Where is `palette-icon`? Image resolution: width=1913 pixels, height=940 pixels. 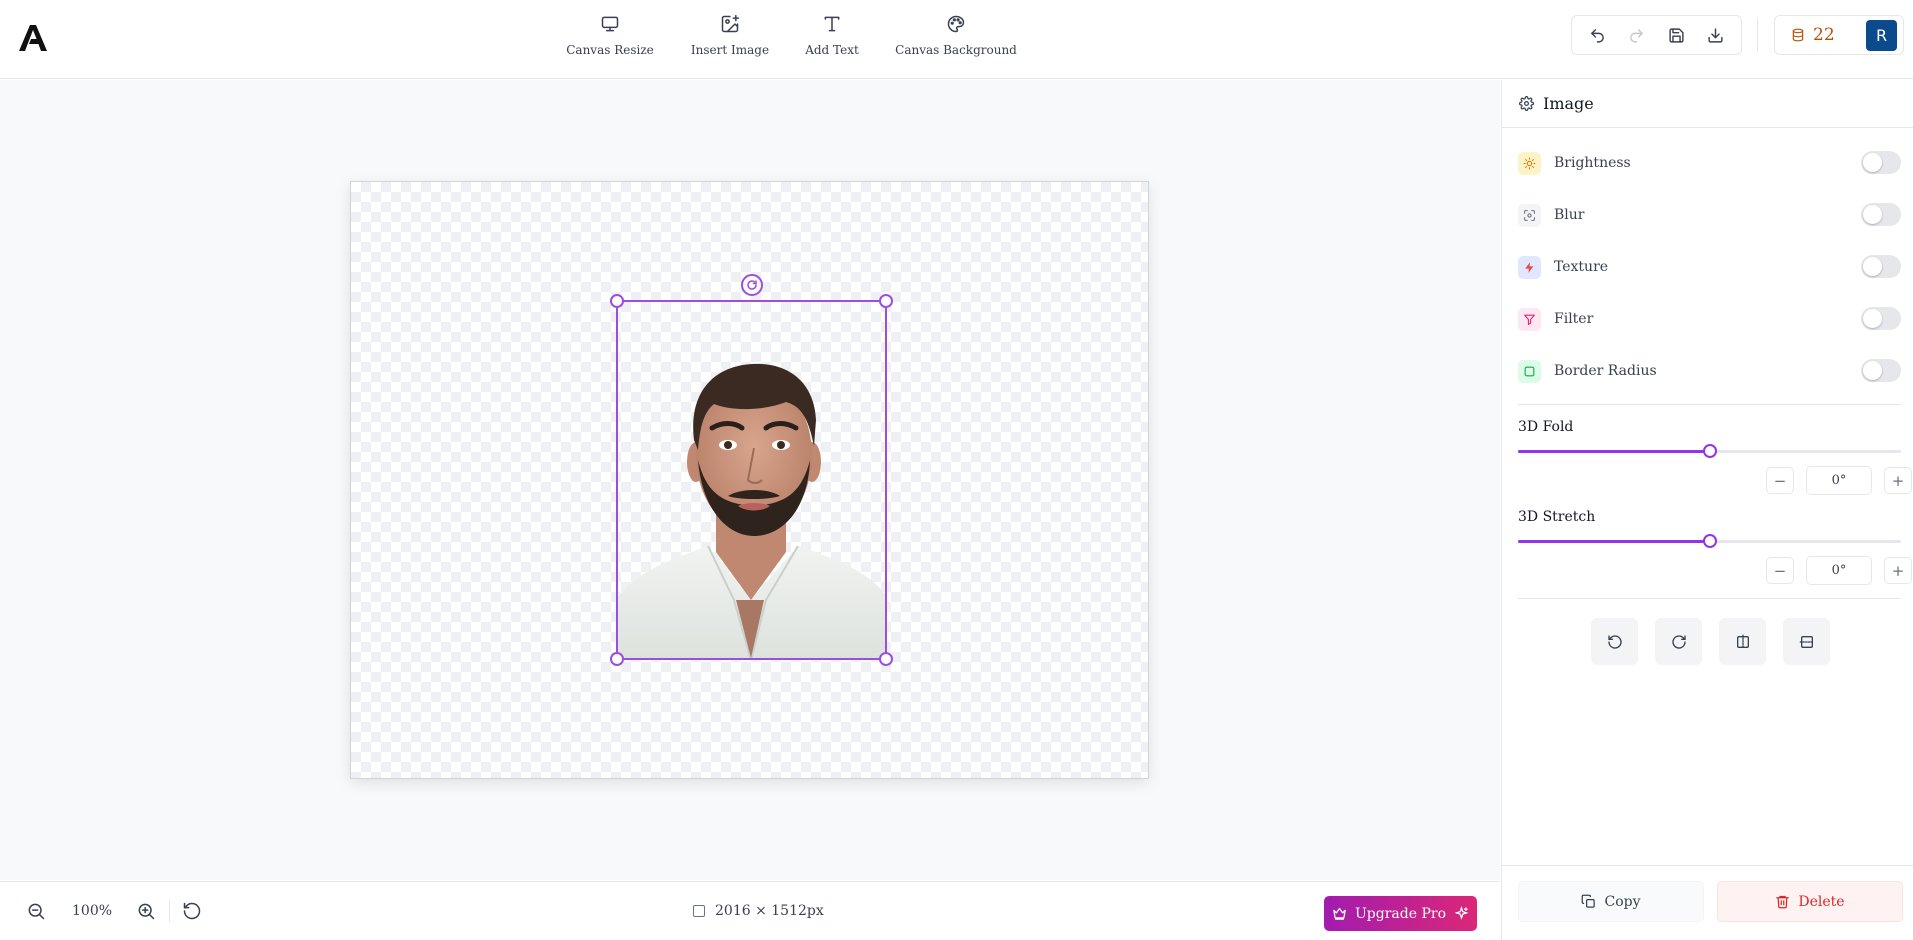
palette-icon is located at coordinates (956, 24).